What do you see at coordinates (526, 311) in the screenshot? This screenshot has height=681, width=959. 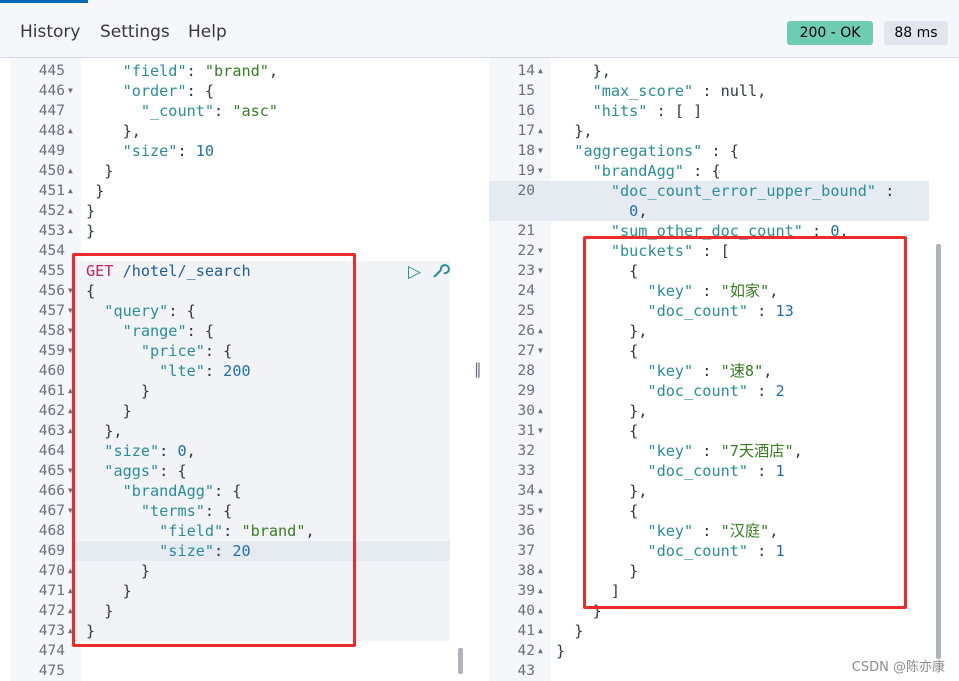 I see `line-number: 25` at bounding box center [526, 311].